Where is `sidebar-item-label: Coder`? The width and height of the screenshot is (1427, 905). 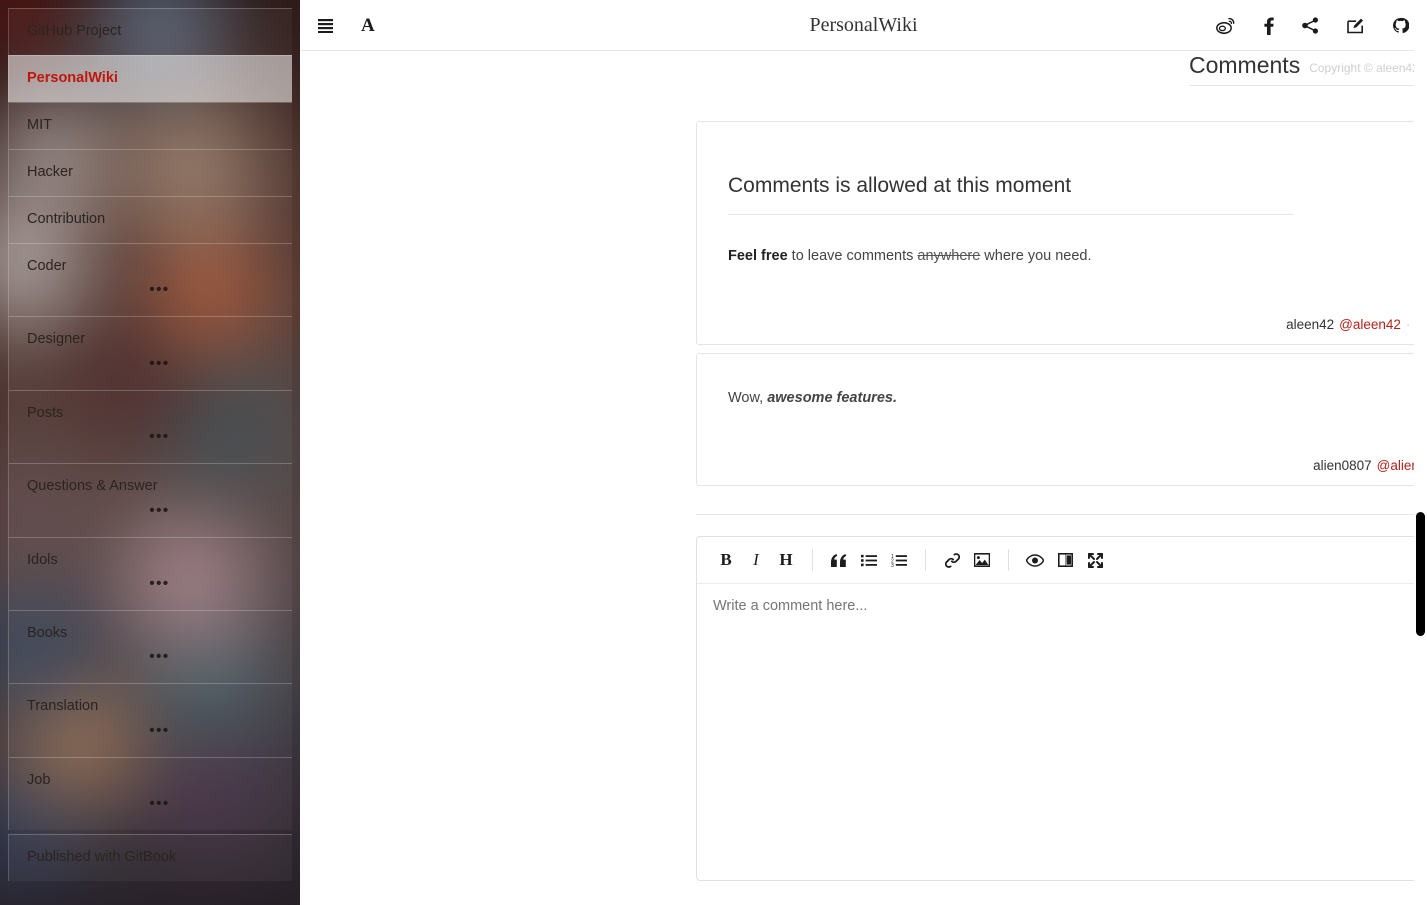
sidebar-item-label: Coder is located at coordinates (47, 266).